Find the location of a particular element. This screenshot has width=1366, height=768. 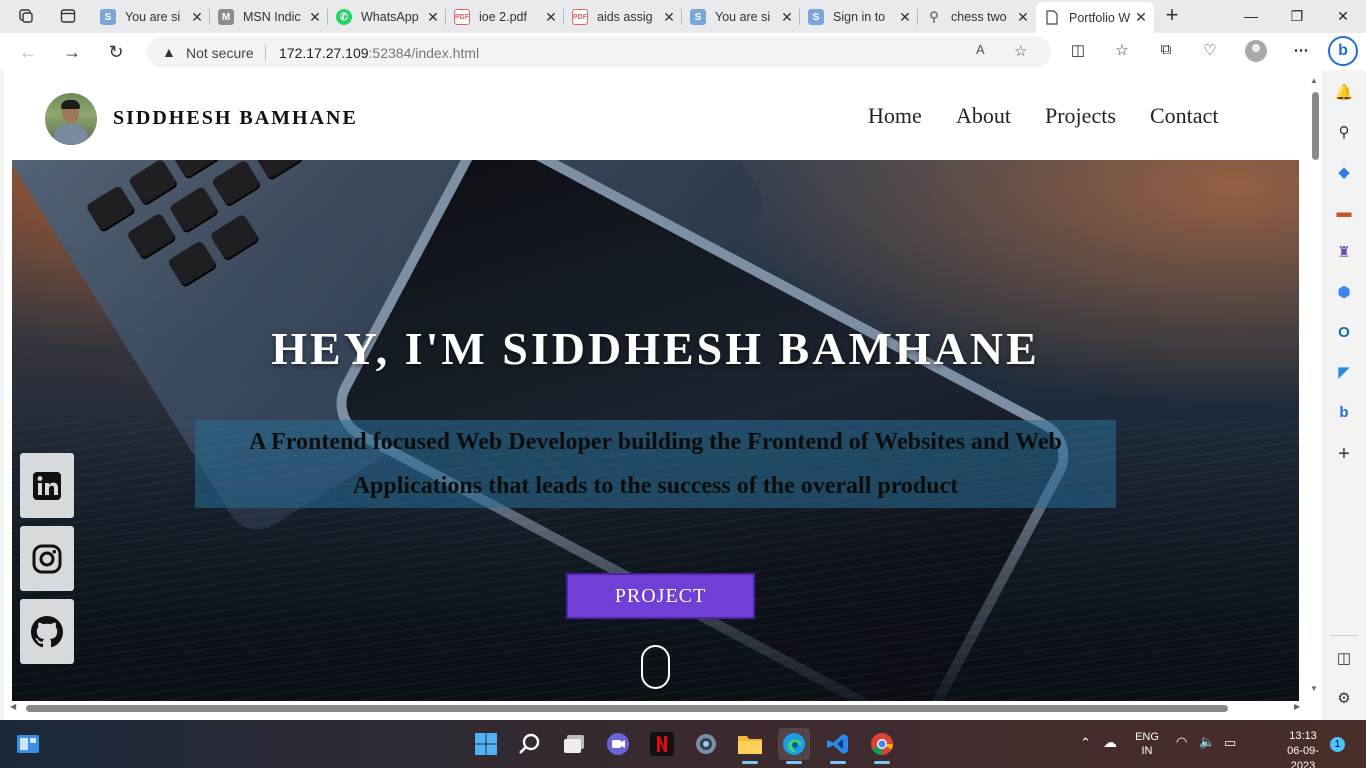

tab-5: S You are si ✕ is located at coordinates (741, 17).